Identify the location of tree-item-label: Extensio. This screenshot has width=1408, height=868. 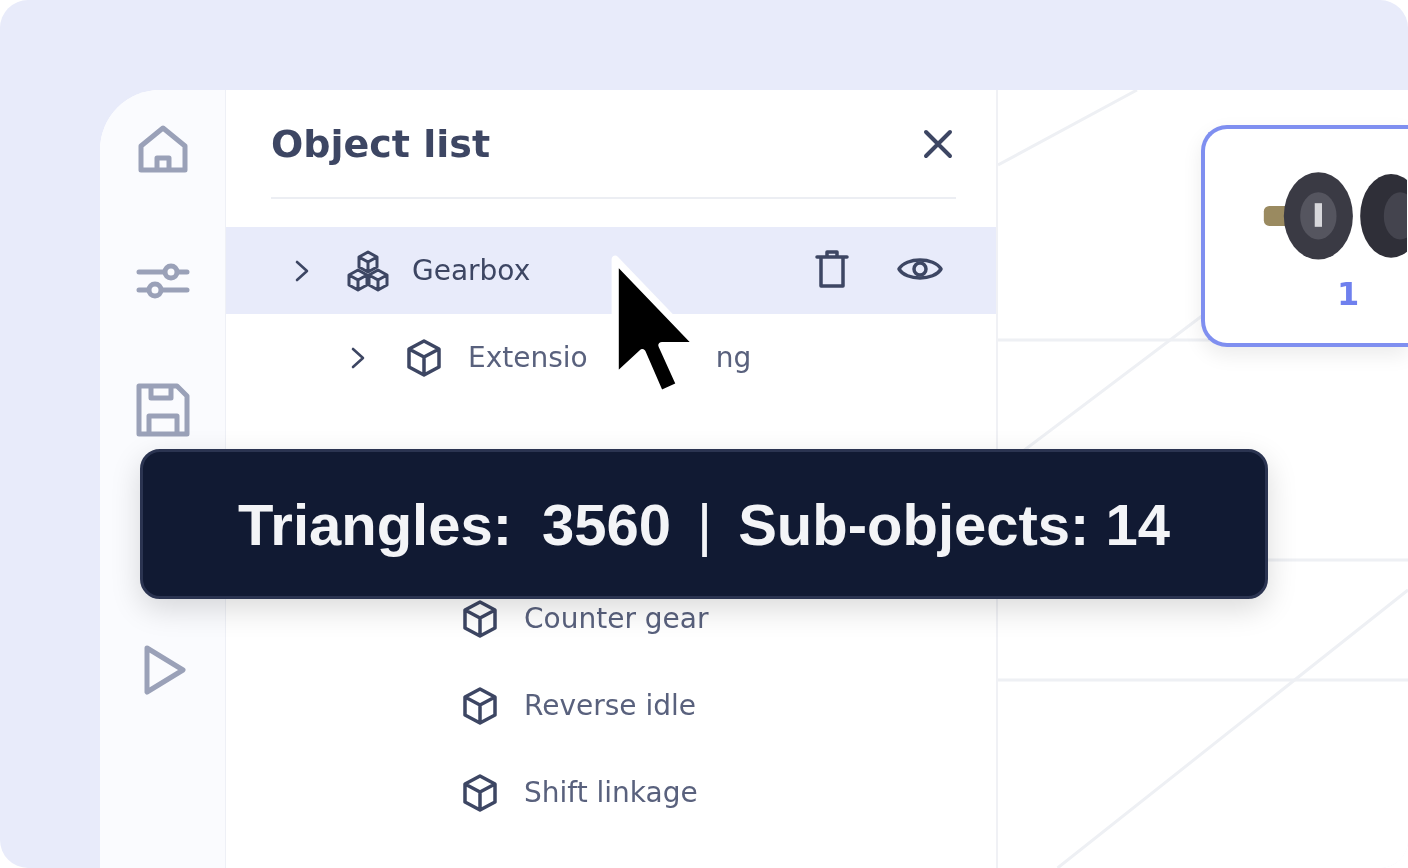
(528, 357).